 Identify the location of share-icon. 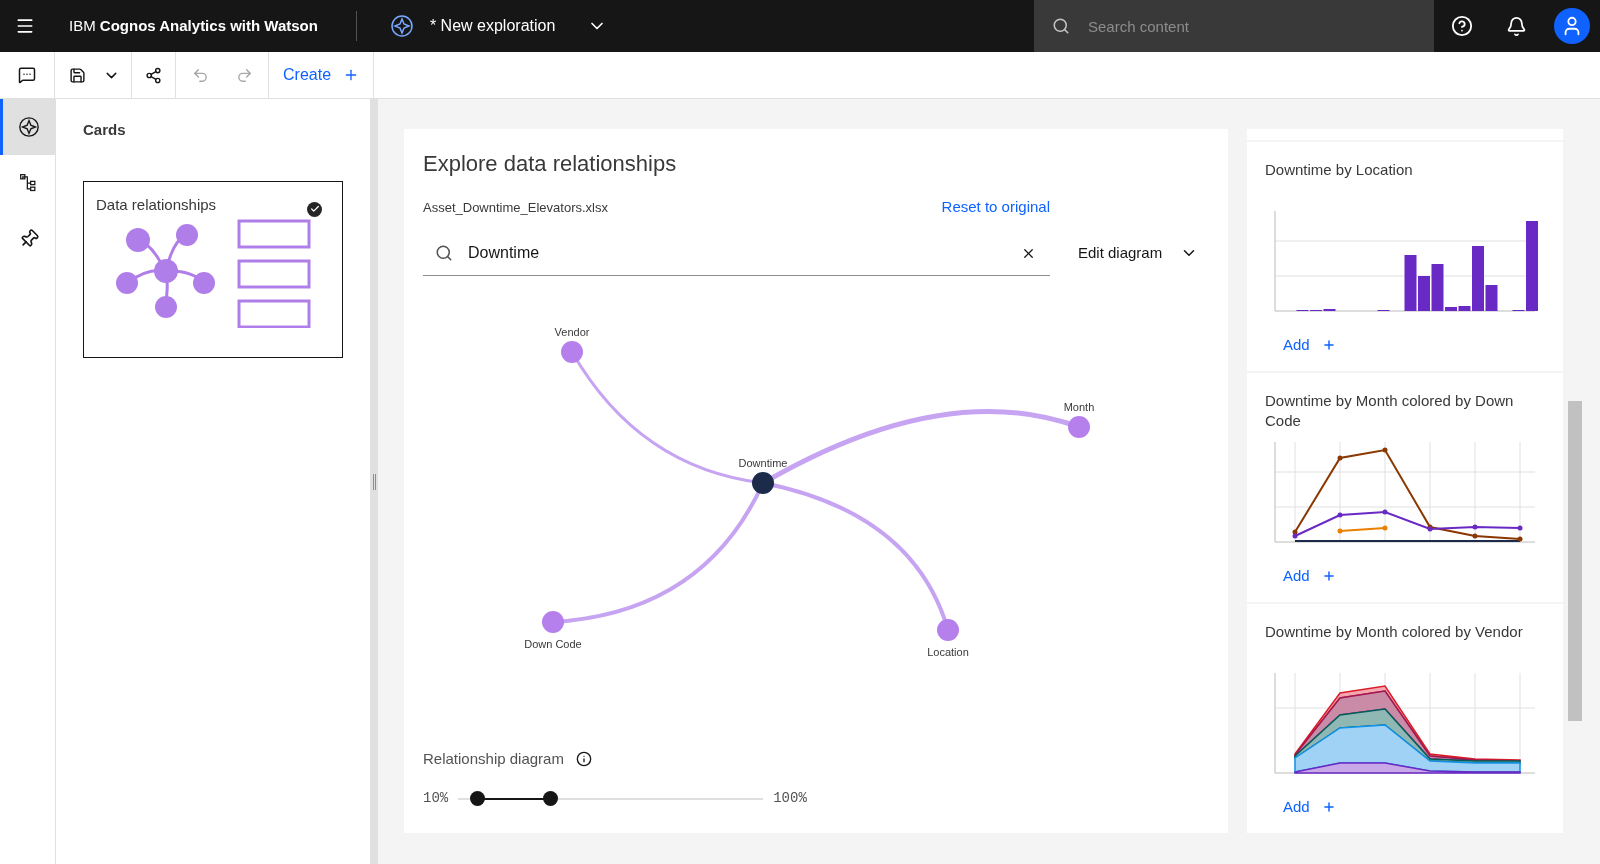
(153, 75).